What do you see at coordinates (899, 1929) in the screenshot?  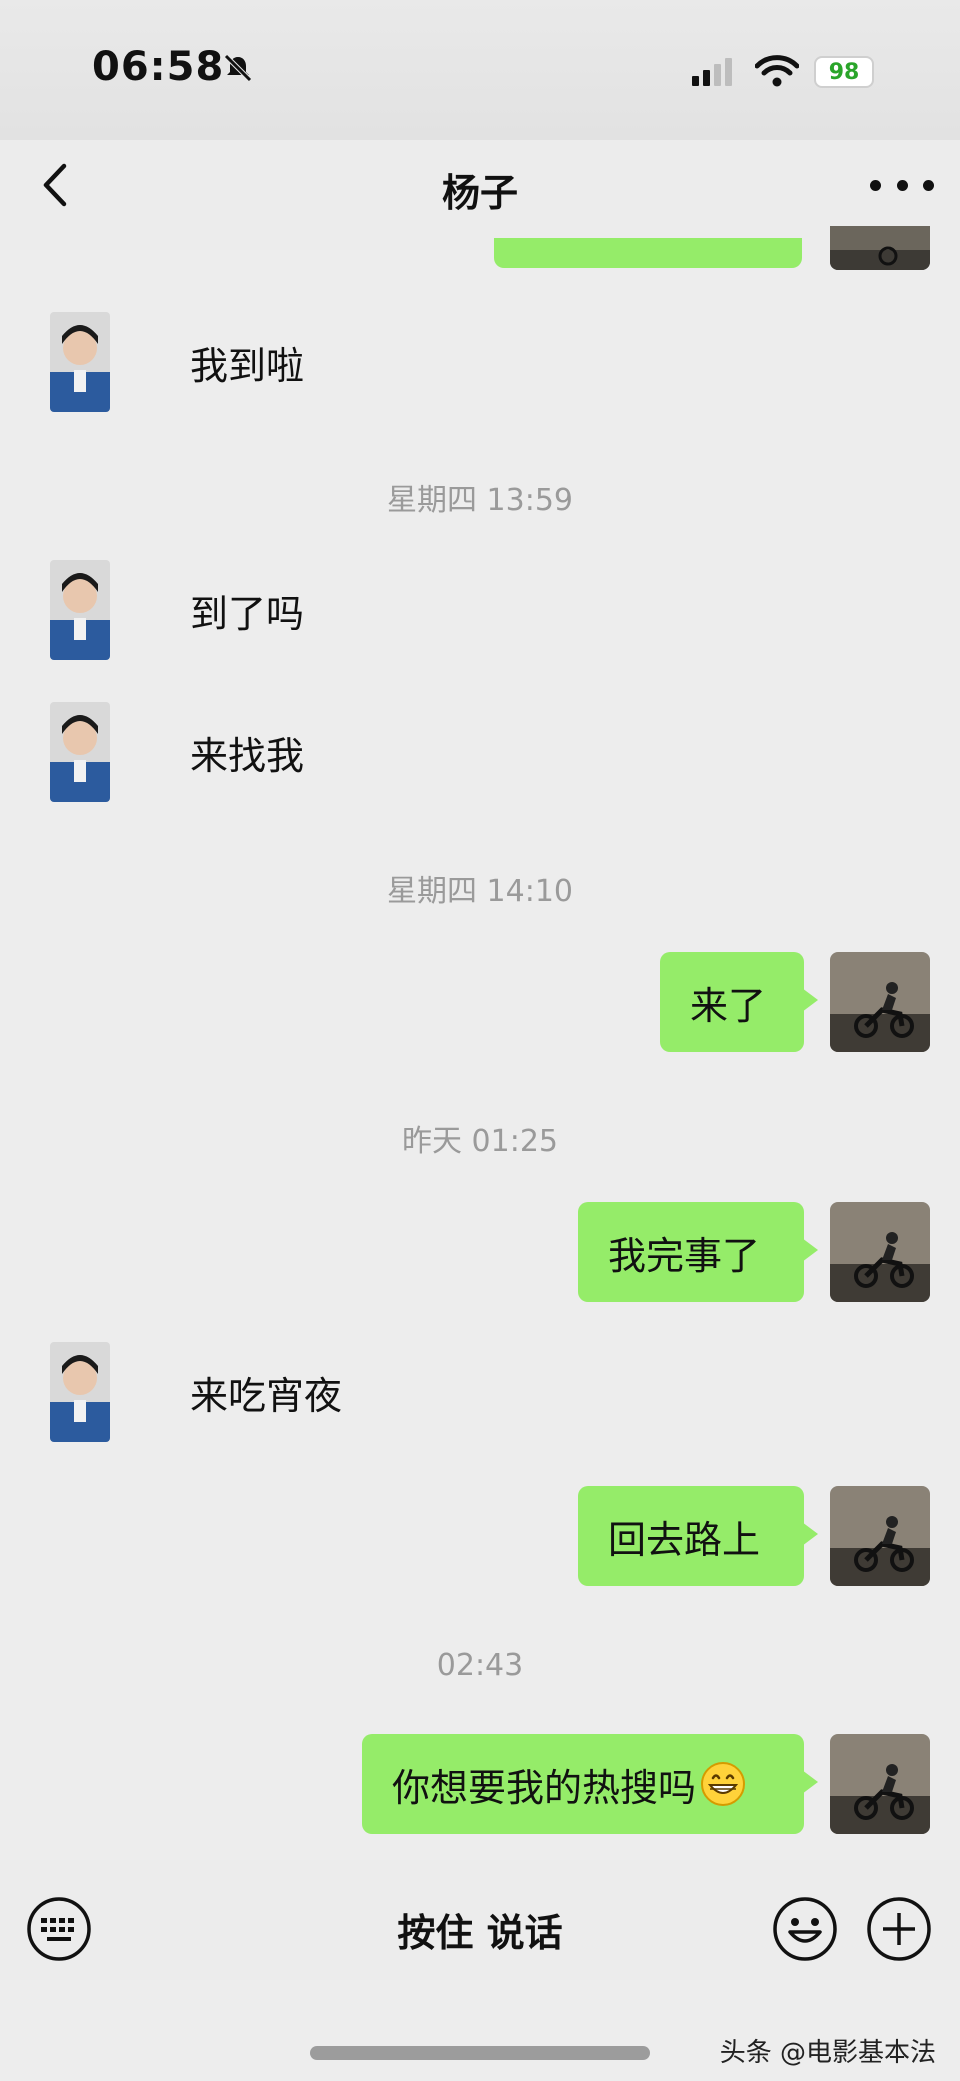 I see `plus-icon` at bounding box center [899, 1929].